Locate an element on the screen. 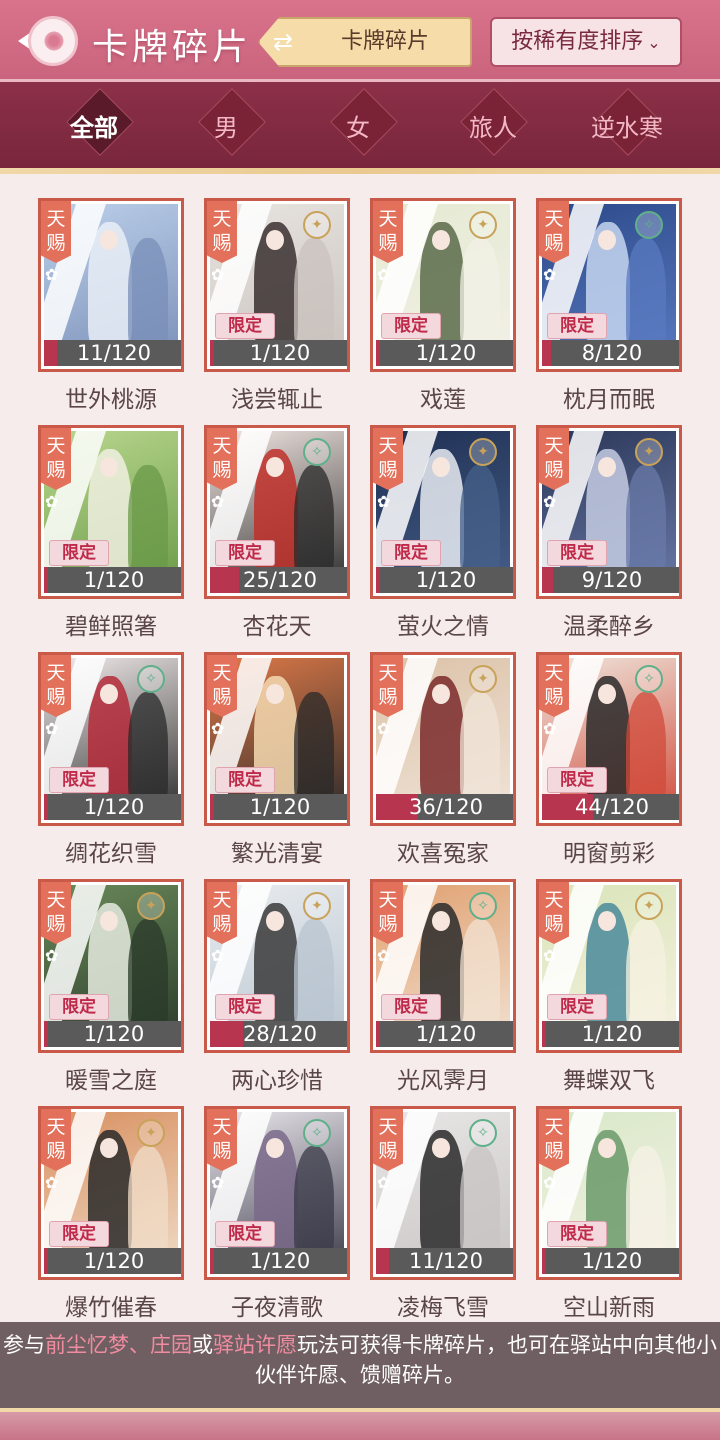 This screenshot has width=720, height=1440. card-frame: 天赐 ✿ ✦ 限定 28/120 is located at coordinates (277, 966).